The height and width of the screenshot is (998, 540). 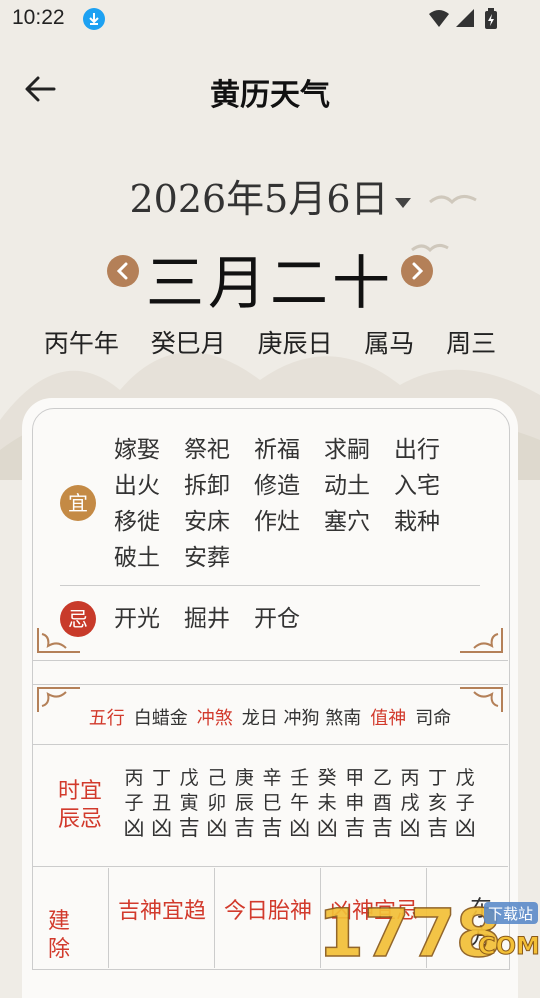 I want to click on jishen-cell: 吉神宜趋, so click(x=161, y=918).